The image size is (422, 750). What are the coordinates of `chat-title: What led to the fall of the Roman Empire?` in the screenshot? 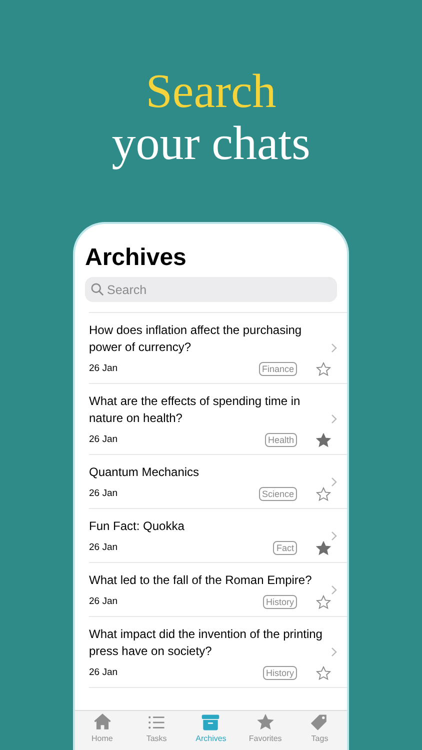 It's located at (201, 580).